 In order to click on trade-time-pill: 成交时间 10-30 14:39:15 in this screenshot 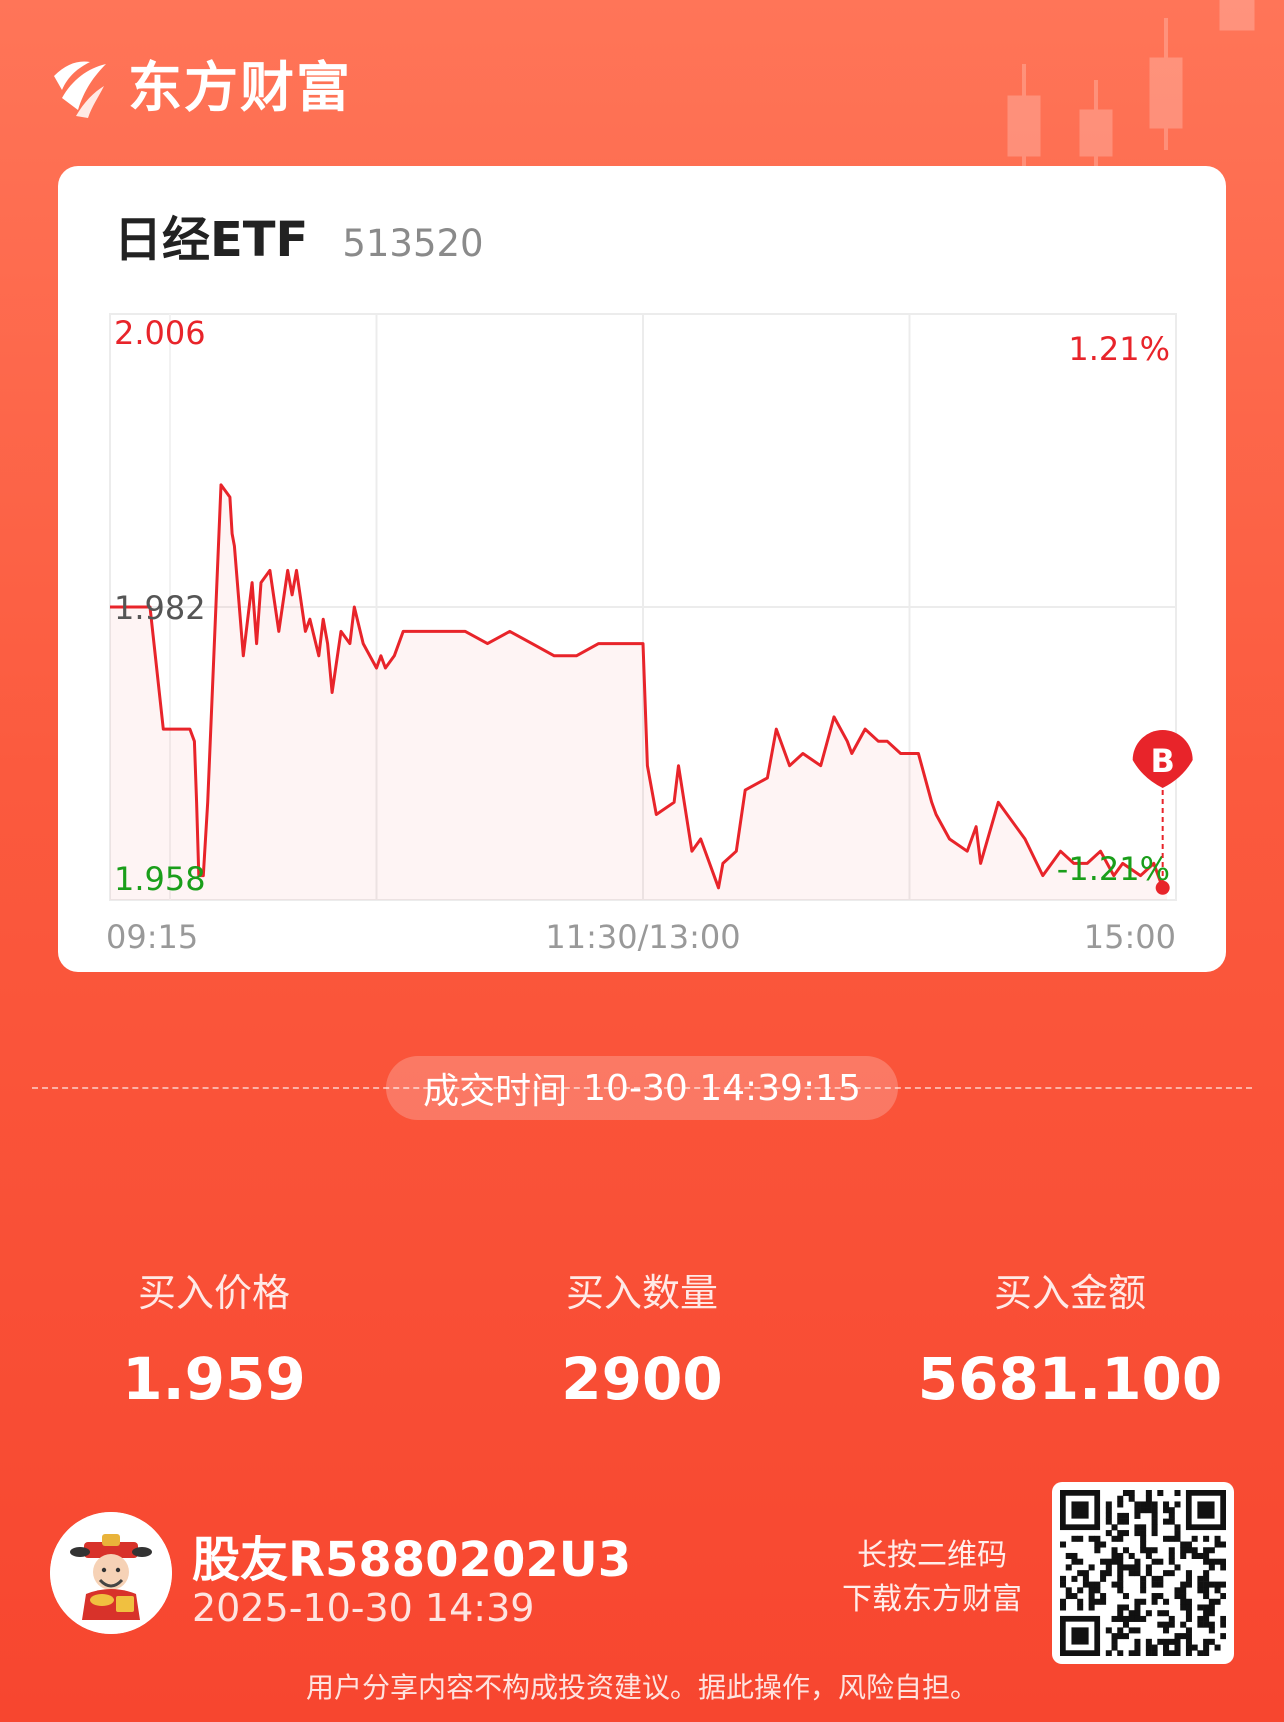, I will do `click(642, 1088)`.